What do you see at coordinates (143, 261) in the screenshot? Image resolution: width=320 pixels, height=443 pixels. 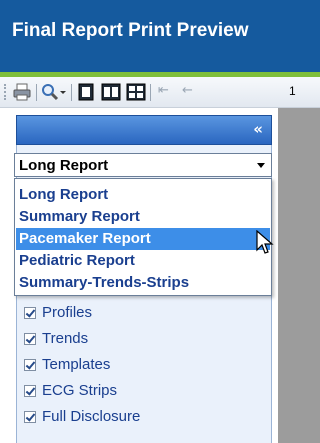 I see `option-pediatric-report: Pediatric Report` at bounding box center [143, 261].